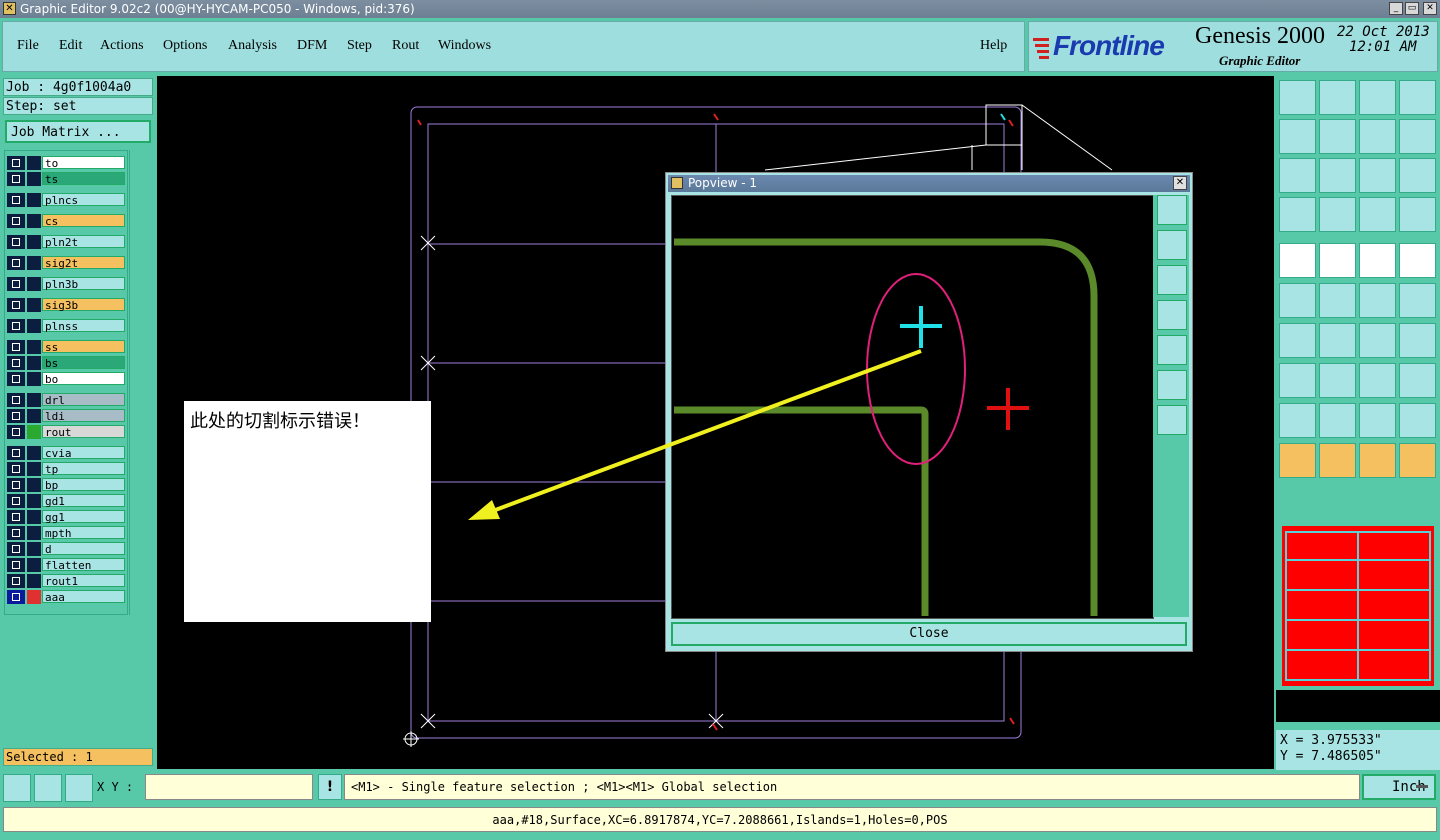  What do you see at coordinates (1337, 136) in the screenshot?
I see `export-icon` at bounding box center [1337, 136].